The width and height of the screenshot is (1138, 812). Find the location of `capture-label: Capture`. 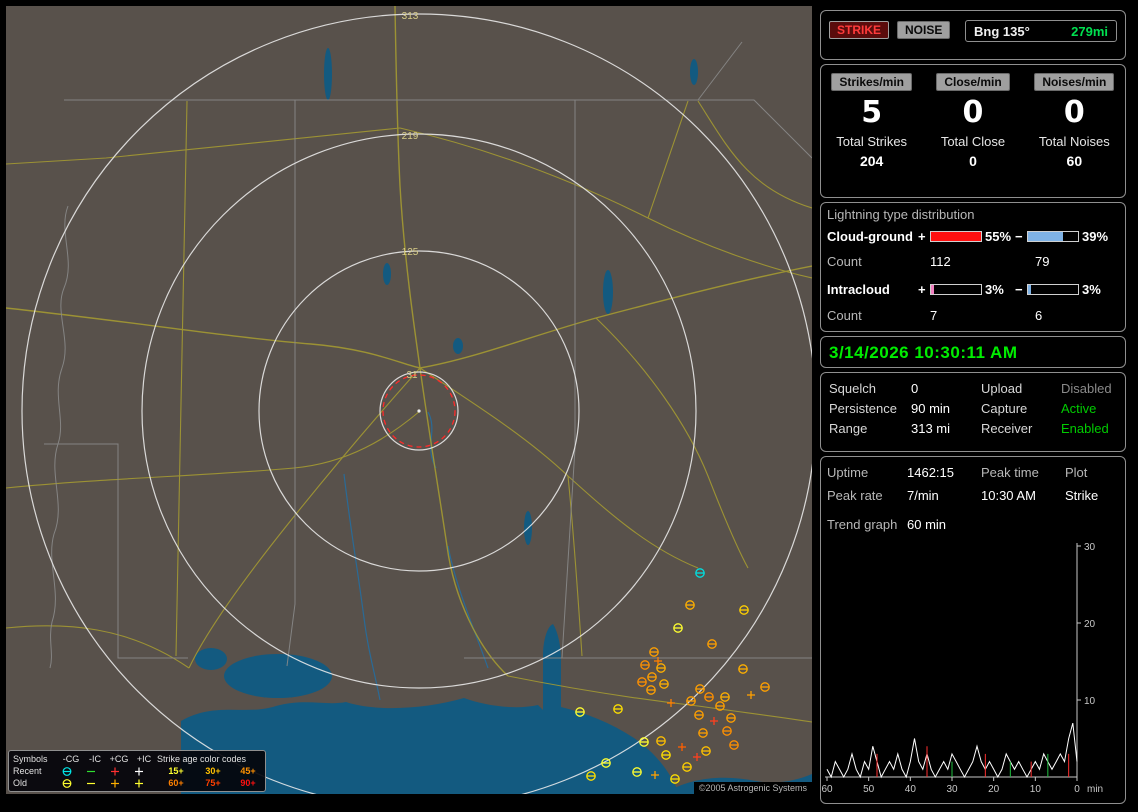

capture-label: Capture is located at coordinates (1004, 408).